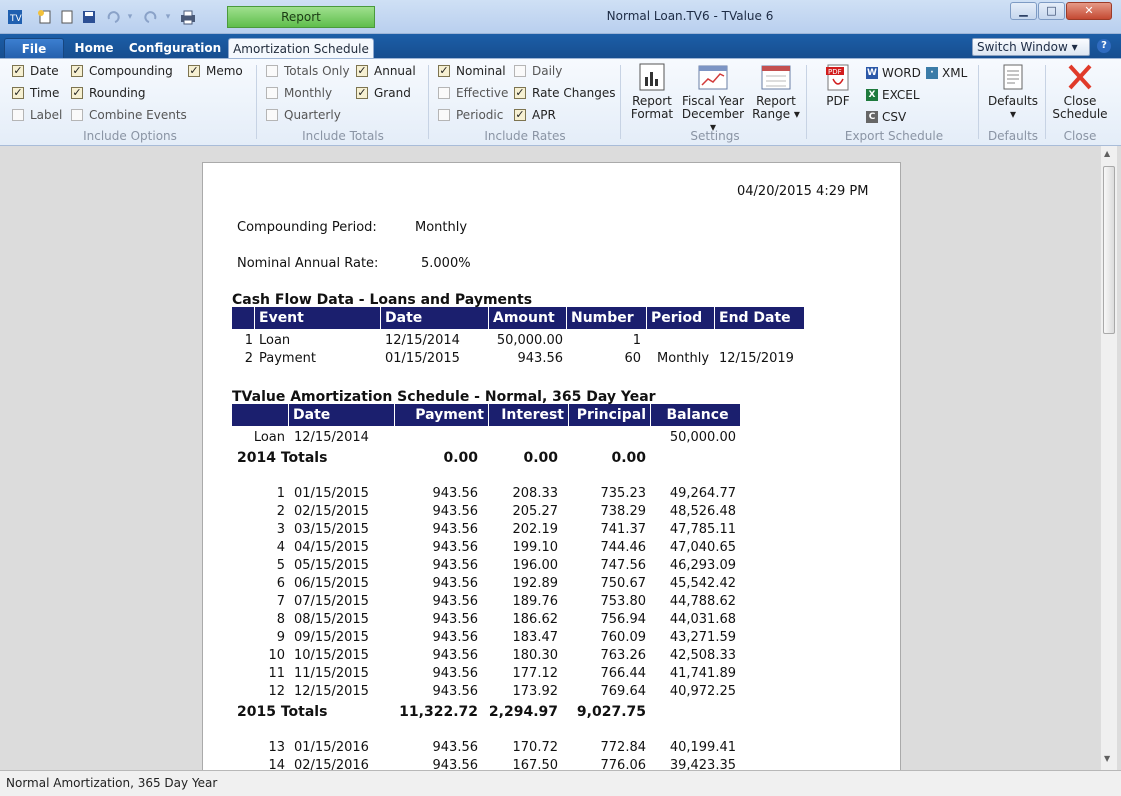  I want to click on amort-row-interest: 202.19, so click(535, 529).